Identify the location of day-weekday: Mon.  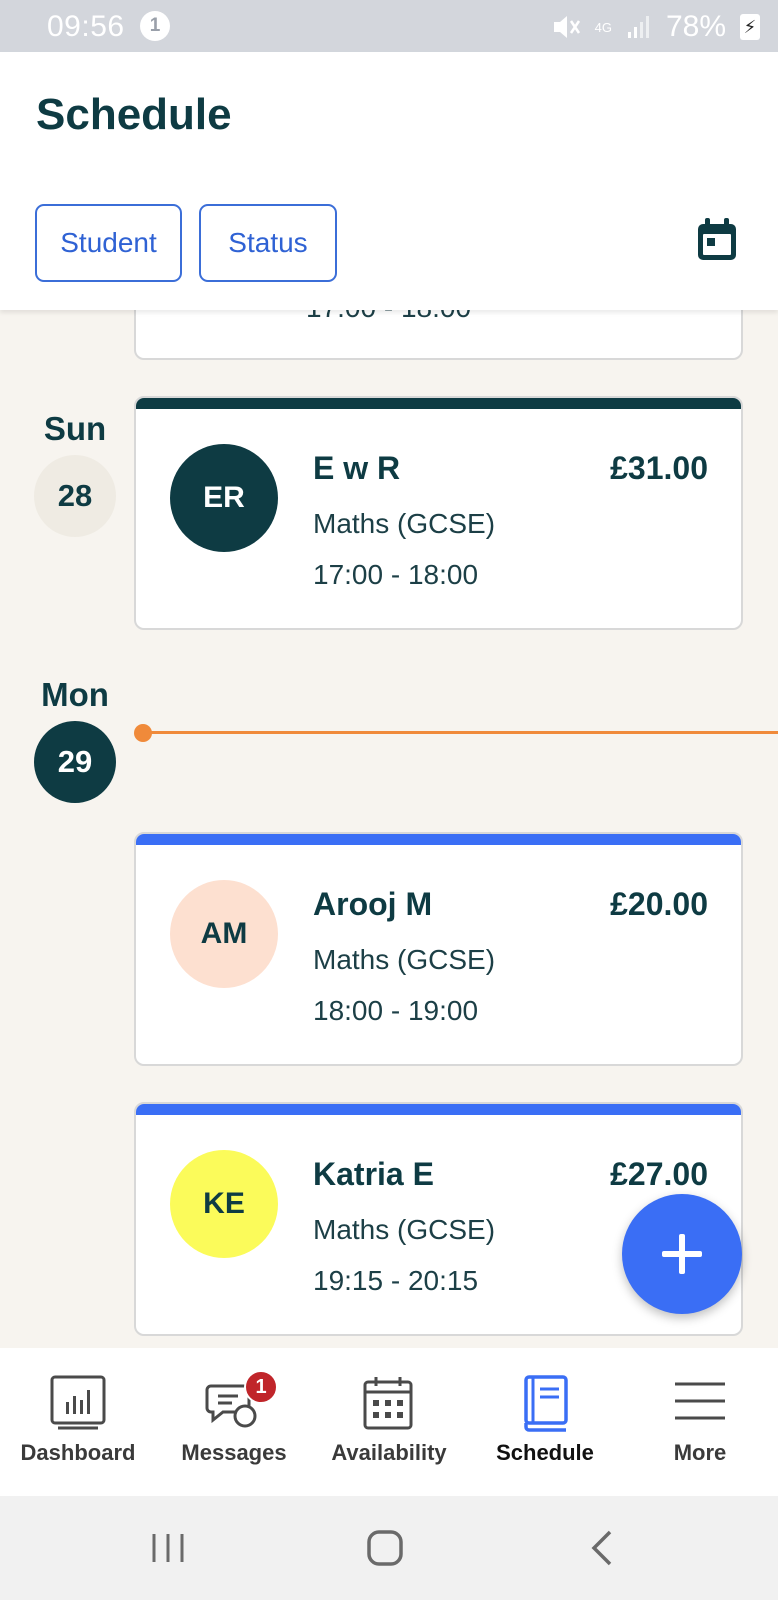
(75, 694).